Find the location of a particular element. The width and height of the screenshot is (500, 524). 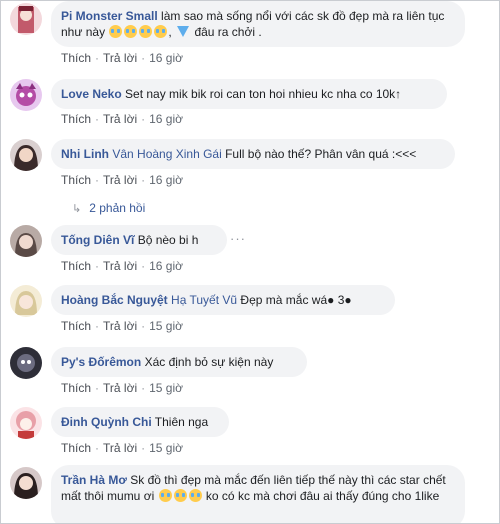

comment-text: Full bộ nào thế? Phân vân quá :<<< is located at coordinates (321, 154).